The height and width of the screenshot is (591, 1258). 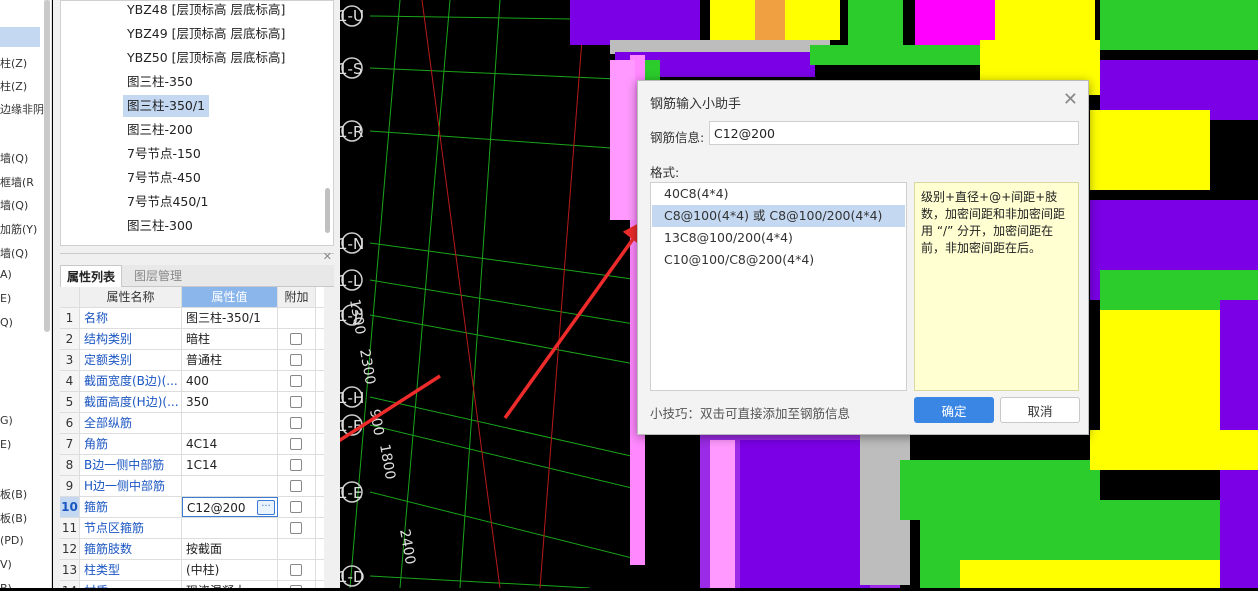 I want to click on property-value: 图三柱-350/1, so click(x=230, y=318).